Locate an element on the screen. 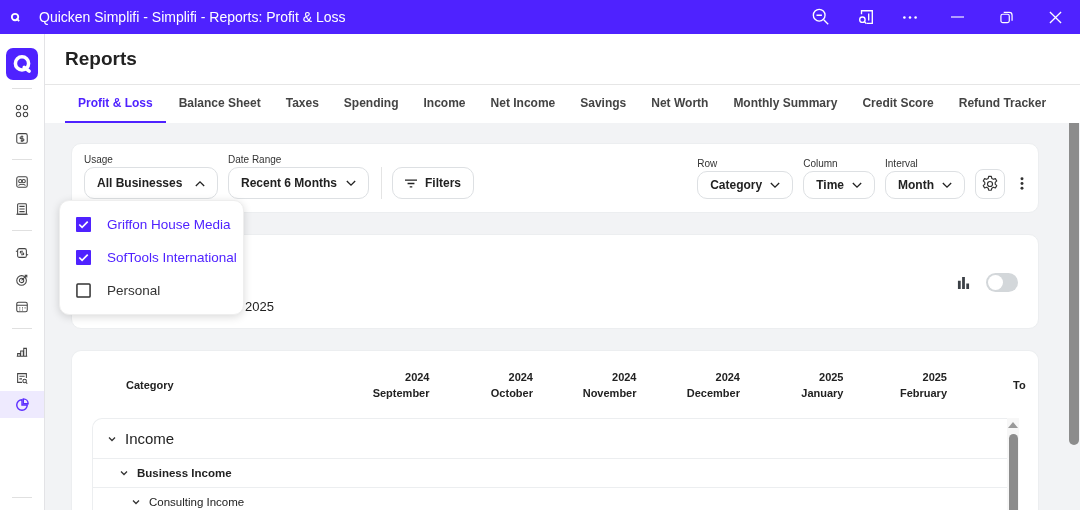 The height and width of the screenshot is (510, 1080). report-tab: Taxes is located at coordinates (302, 104).